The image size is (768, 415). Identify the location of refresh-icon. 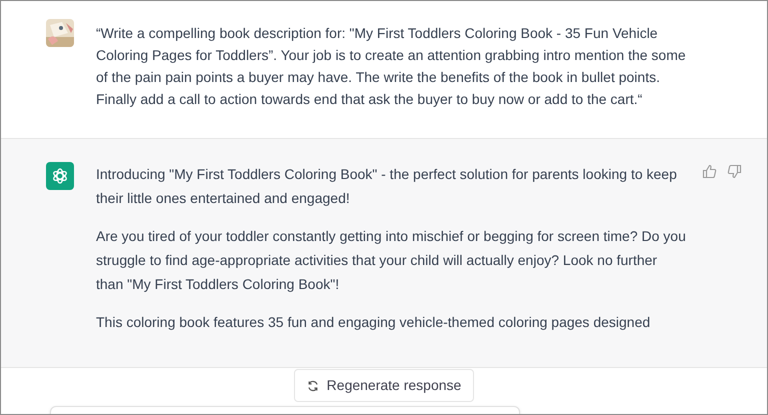
(312, 386).